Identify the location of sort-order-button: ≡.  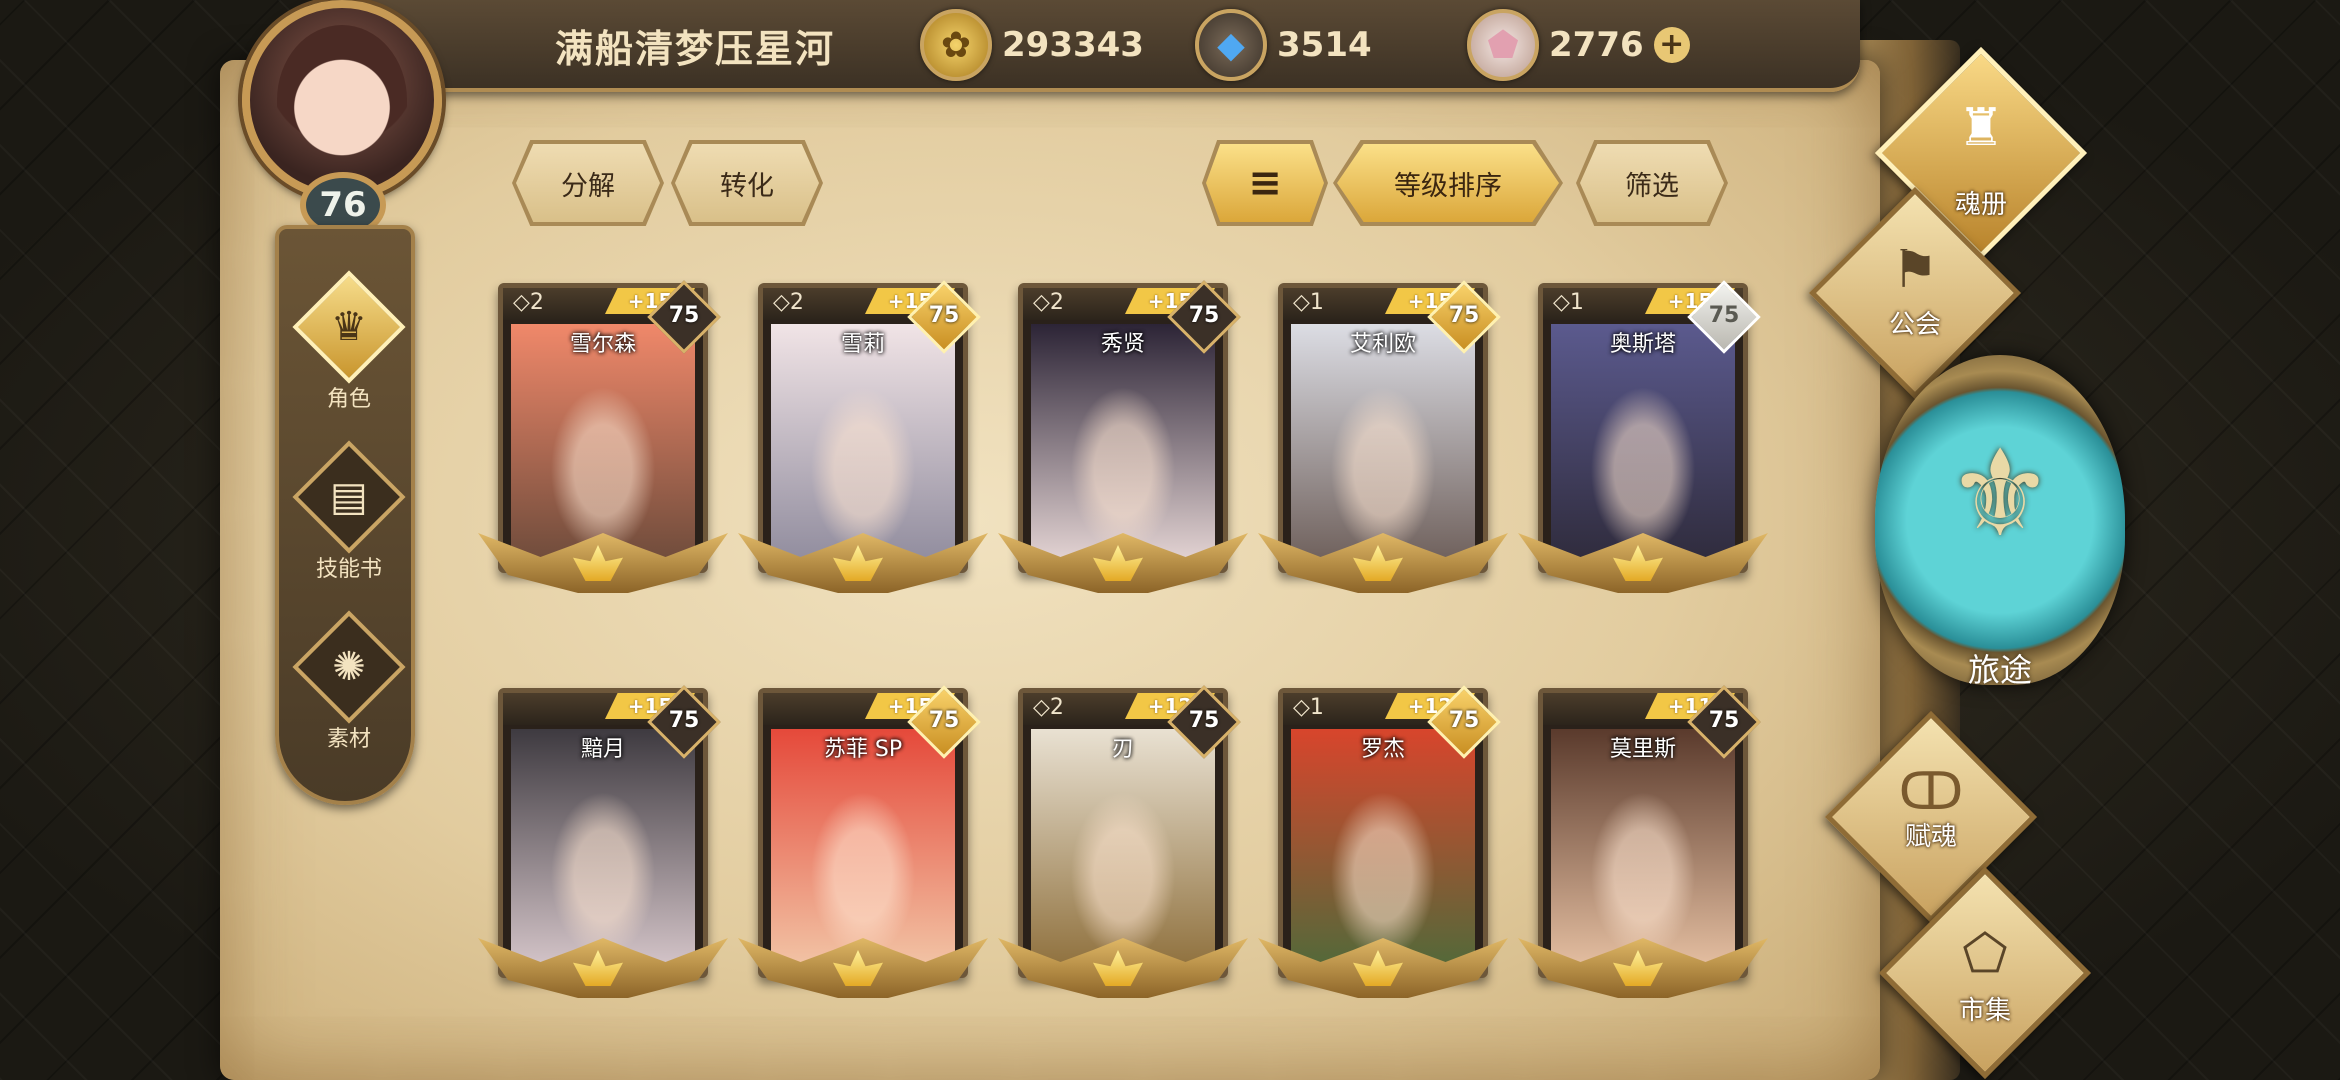
(1265, 183).